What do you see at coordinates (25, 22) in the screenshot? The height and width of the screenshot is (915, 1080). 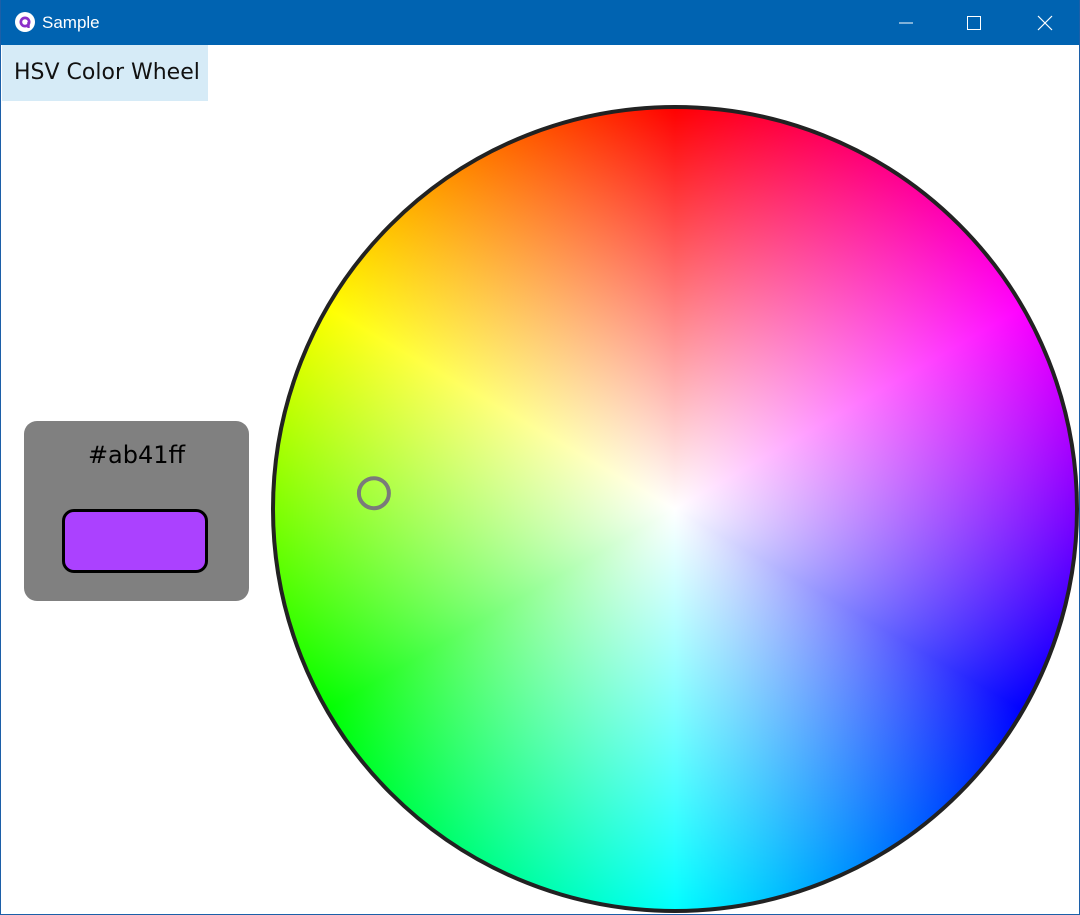 I see `app-logo-icon` at bounding box center [25, 22].